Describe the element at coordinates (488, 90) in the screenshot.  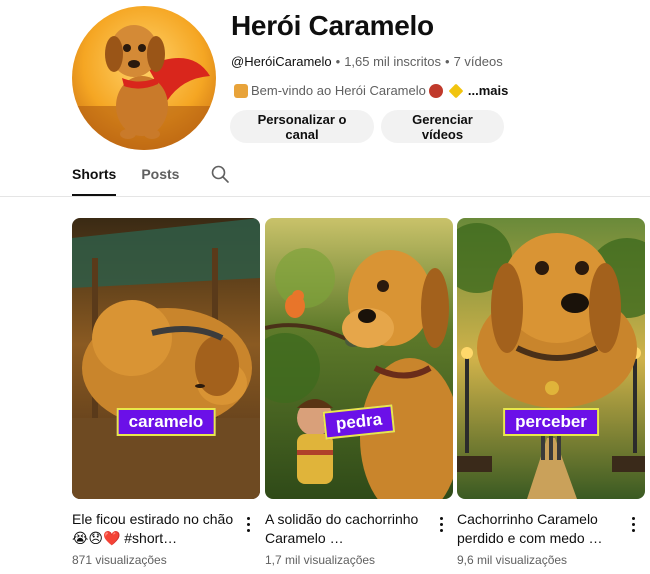
I see `more-link: ...mais` at that location.